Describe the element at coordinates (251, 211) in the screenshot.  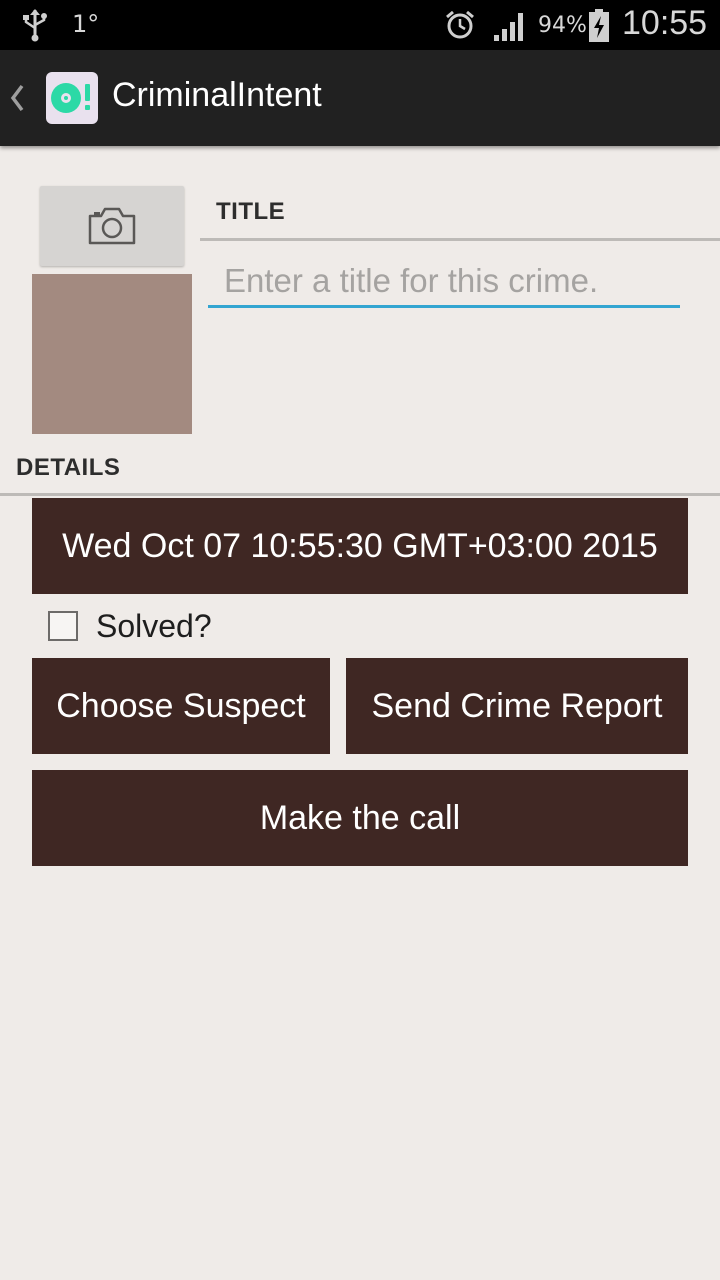
I see `title-header: TITLE` at that location.